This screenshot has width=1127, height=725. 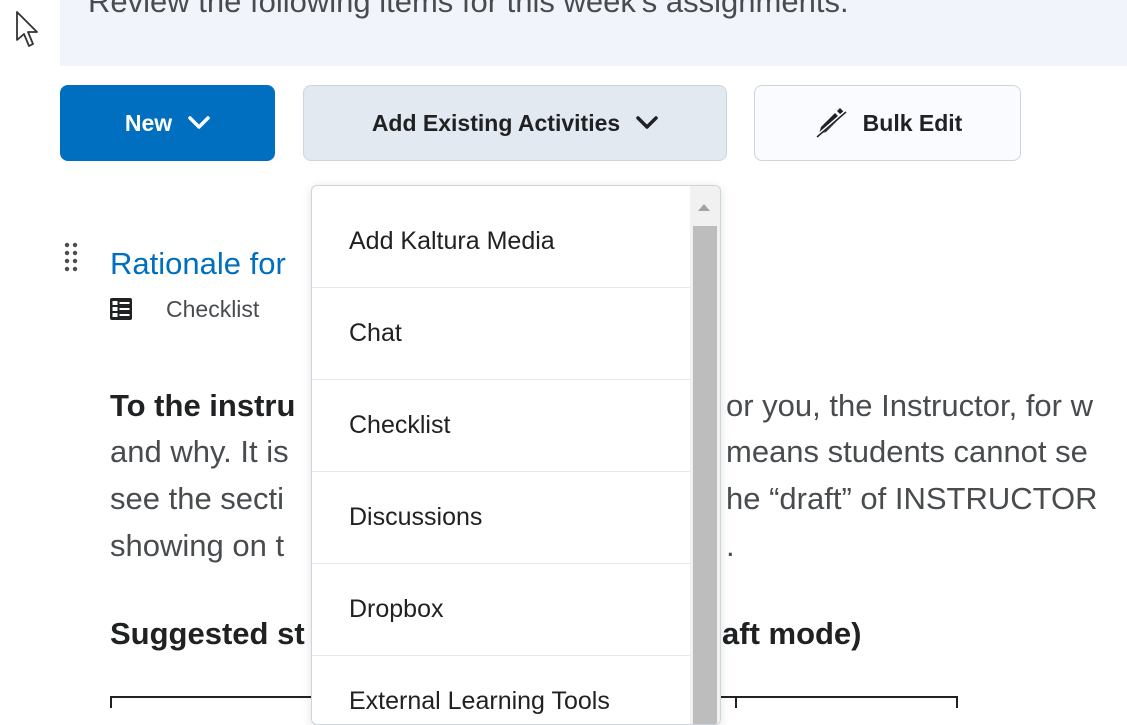 I want to click on bulk-edit-label: Bulk Edit, so click(x=912, y=122).